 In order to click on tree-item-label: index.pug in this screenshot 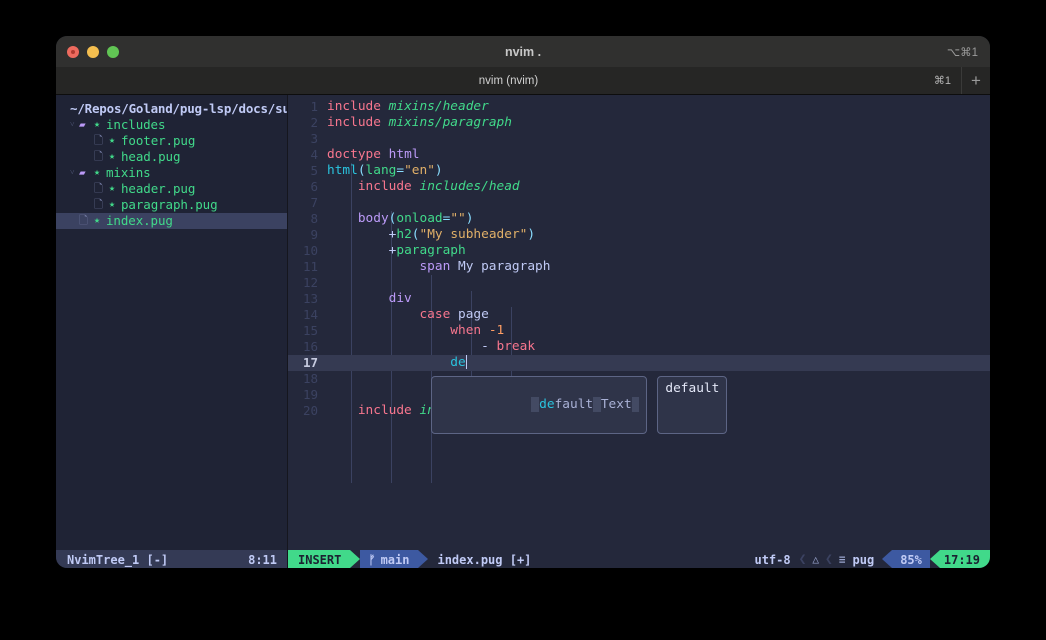, I will do `click(139, 220)`.